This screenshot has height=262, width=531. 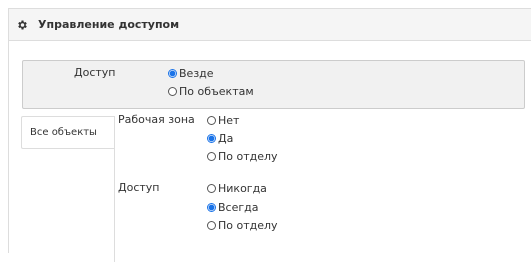 What do you see at coordinates (238, 207) in the screenshot?
I see `option-label: Всегда` at bounding box center [238, 207].